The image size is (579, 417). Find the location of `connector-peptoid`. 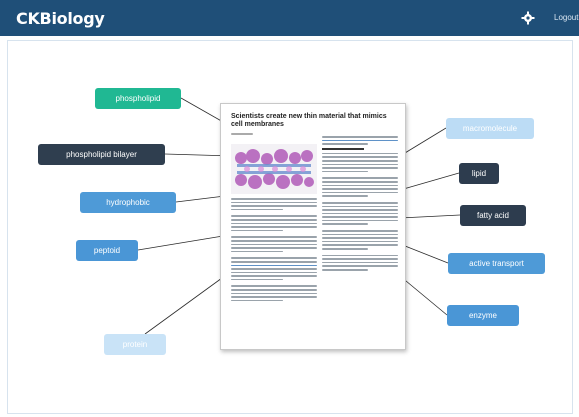

connector-peptoid is located at coordinates (180, 243).